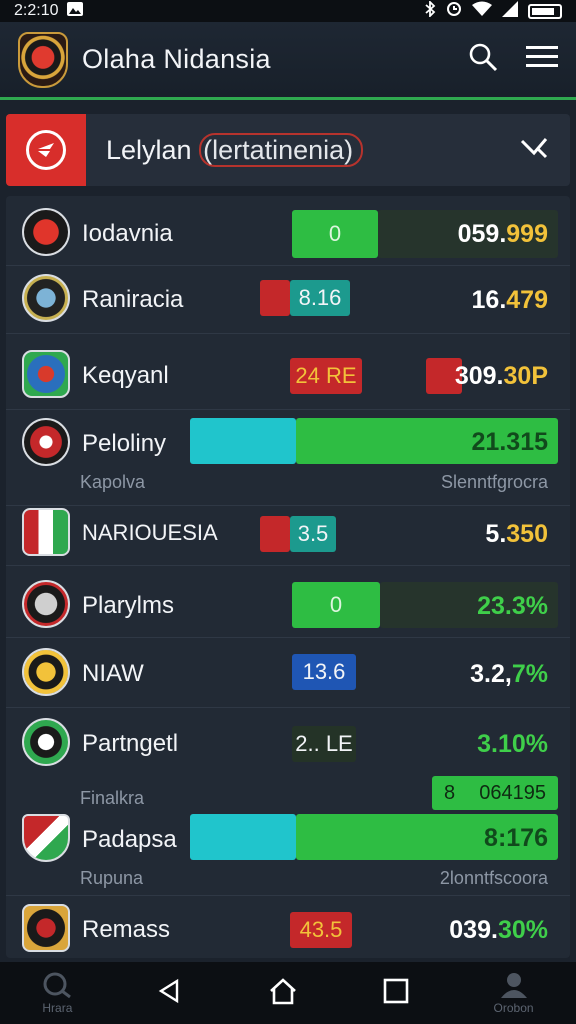 This screenshot has height=1024, width=576. I want to click on nav-profile: Orobon, so click(514, 993).